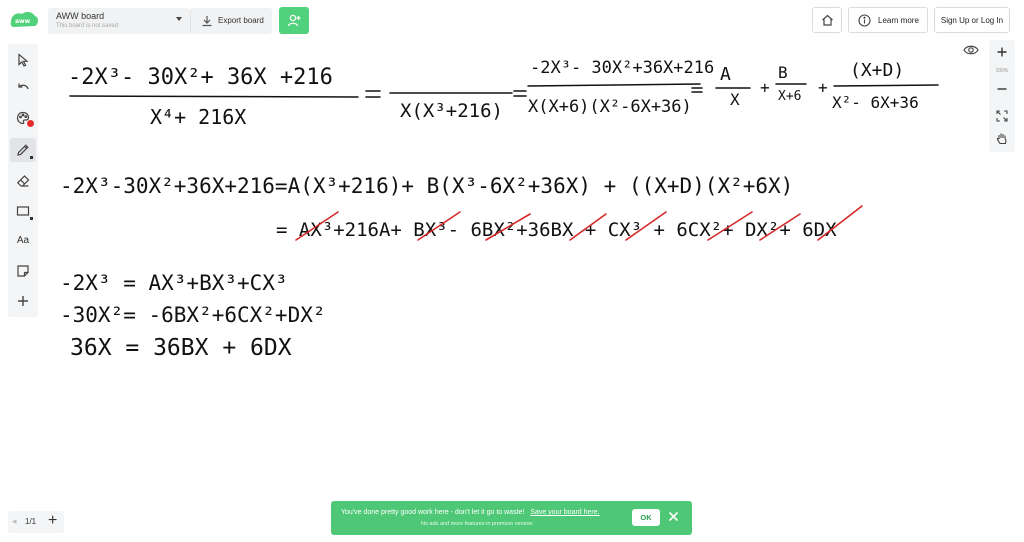  Describe the element at coordinates (622, 68) in the screenshot. I see `svg-text: -2X³- 30X²+36X+216` at that location.